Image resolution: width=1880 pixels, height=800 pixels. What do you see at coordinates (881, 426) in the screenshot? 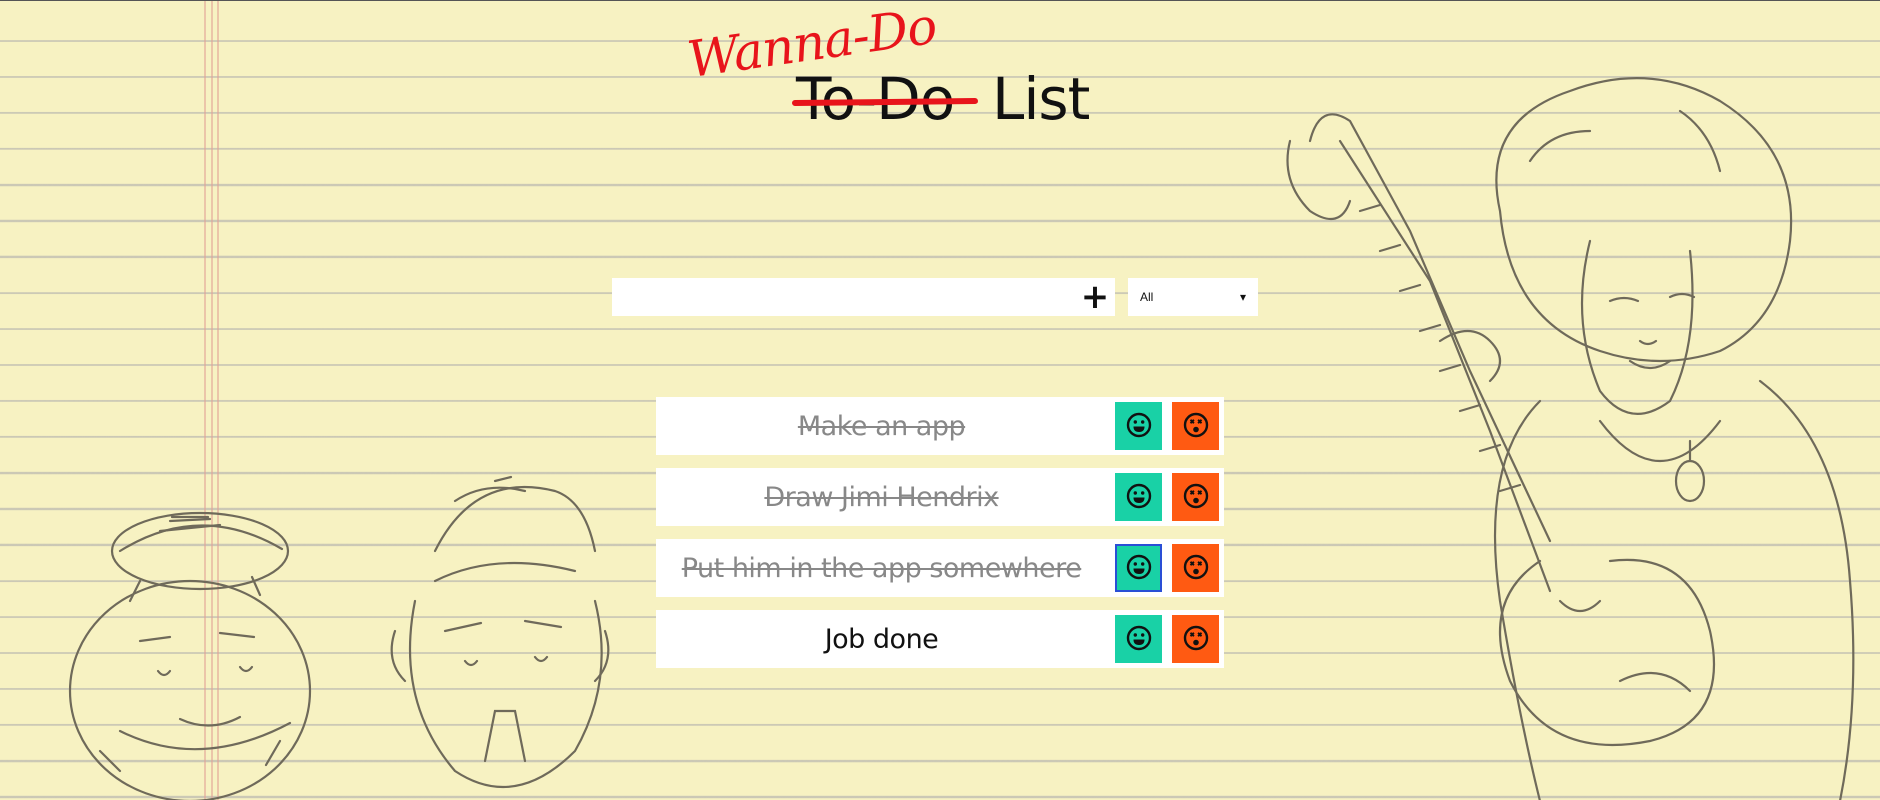
I see `todo-text: Make an app` at bounding box center [881, 426].